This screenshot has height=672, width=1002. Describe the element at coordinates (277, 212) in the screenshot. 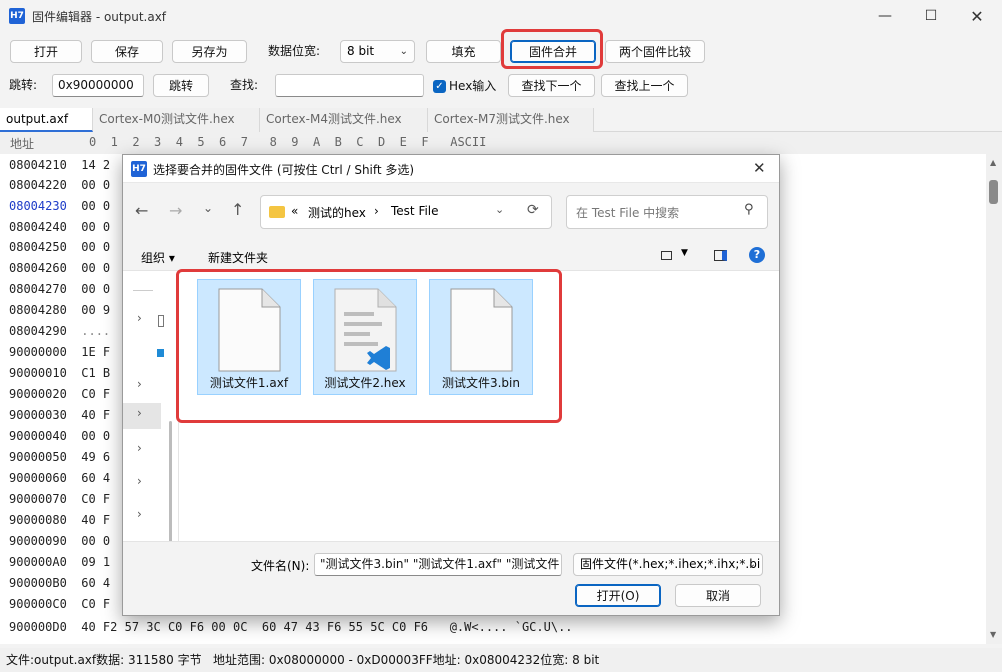

I see `folder-icon` at that location.